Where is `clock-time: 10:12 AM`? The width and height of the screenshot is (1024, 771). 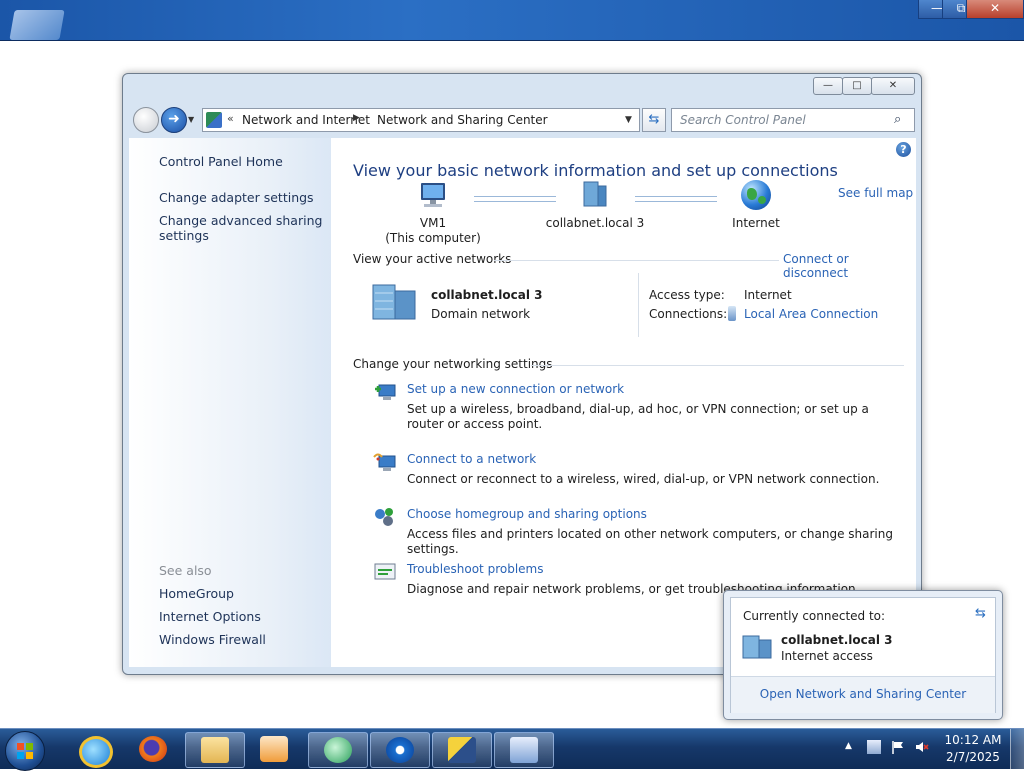 clock-time: 10:12 AM is located at coordinates (973, 740).